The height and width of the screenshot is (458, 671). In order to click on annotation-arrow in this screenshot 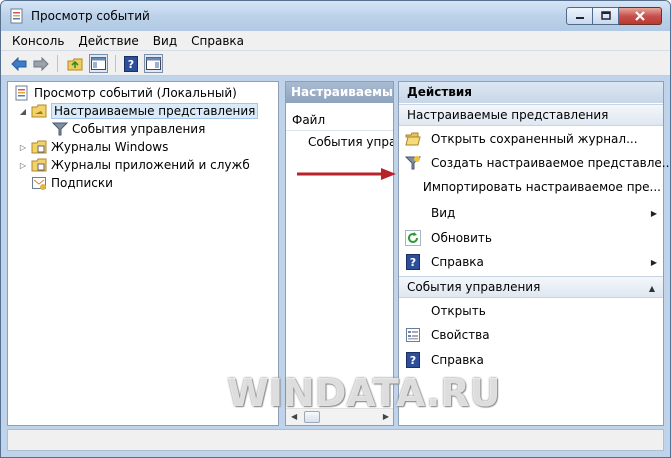, I will do `click(346, 174)`.